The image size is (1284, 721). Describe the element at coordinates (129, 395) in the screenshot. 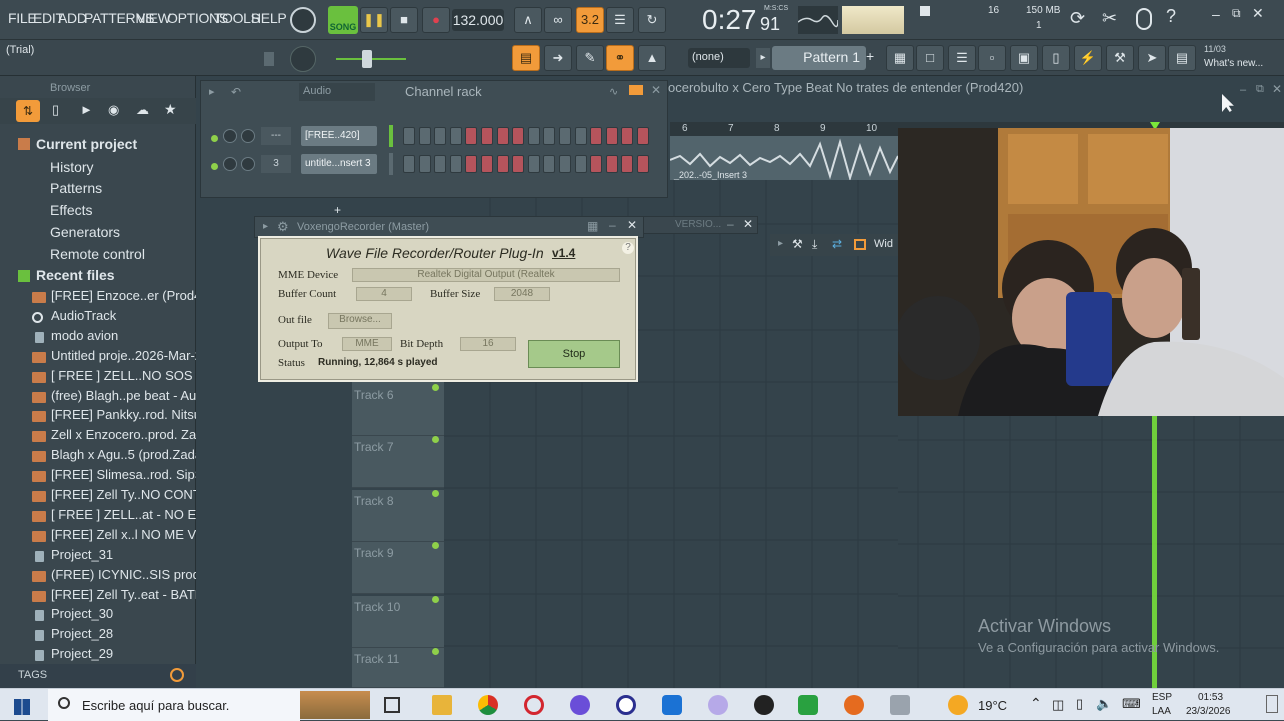

I see `recent-file-item: (free) Blagh..pe beat - Aura` at that location.